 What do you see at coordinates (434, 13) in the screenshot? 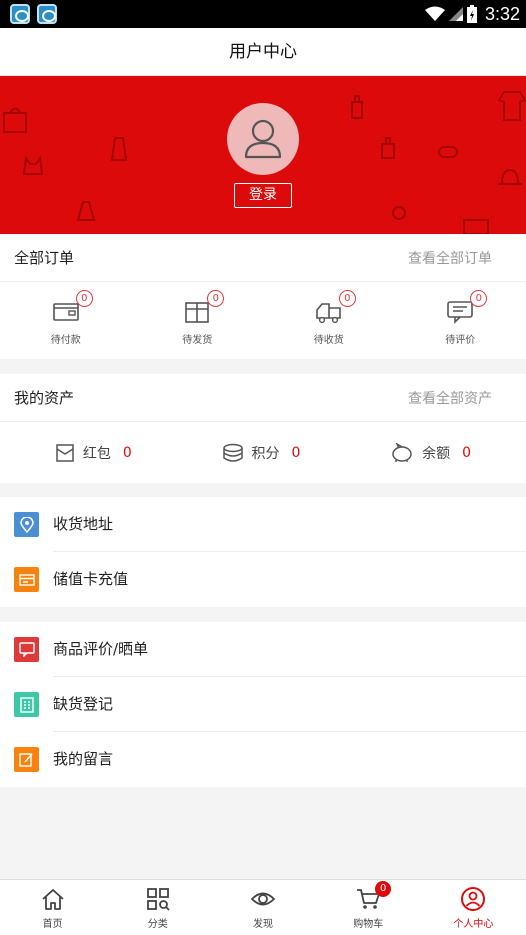
I see `wifi-icon` at bounding box center [434, 13].